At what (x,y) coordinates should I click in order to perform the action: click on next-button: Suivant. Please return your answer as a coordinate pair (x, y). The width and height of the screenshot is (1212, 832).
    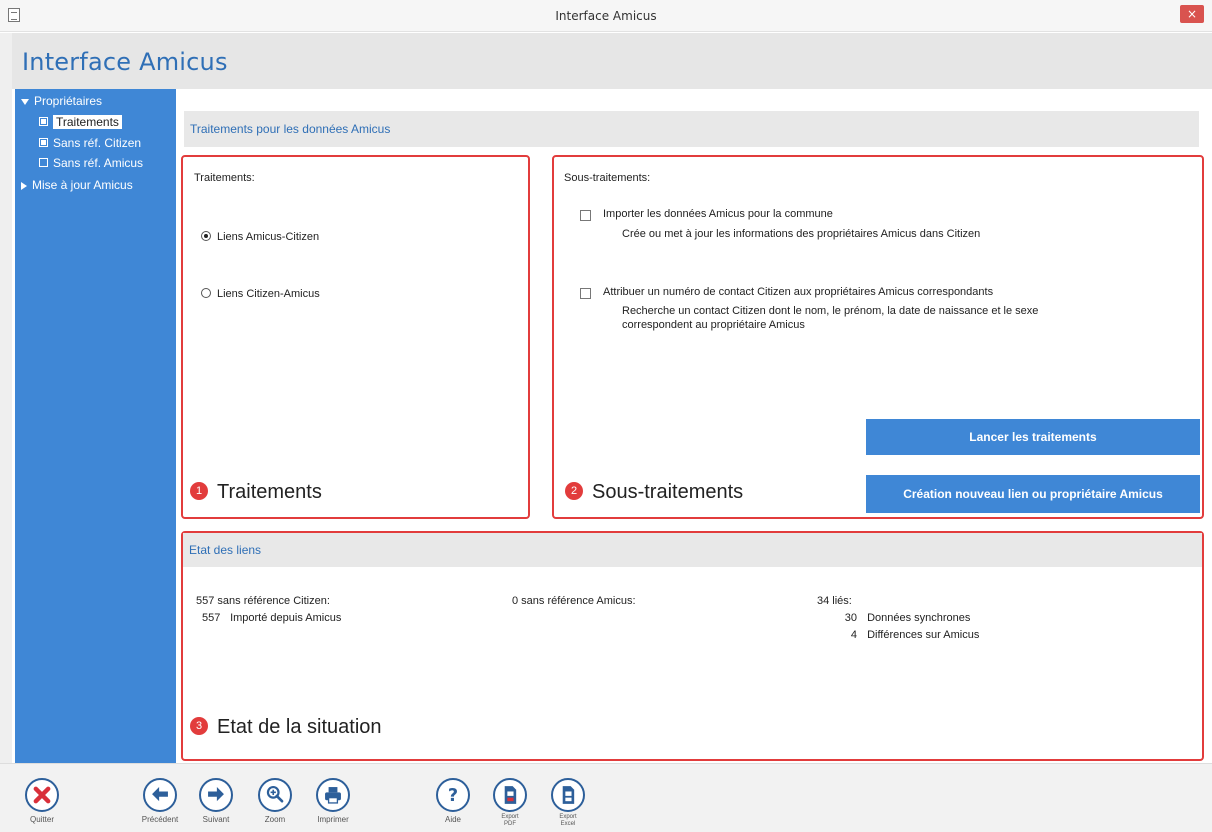
    Looking at the image, I should click on (216, 798).